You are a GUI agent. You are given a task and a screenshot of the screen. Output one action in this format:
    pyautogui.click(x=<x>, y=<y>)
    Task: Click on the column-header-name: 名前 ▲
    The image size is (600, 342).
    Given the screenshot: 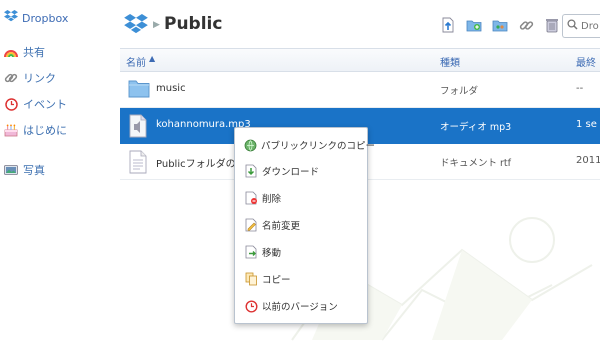 What is the action you would take?
    pyautogui.click(x=140, y=61)
    